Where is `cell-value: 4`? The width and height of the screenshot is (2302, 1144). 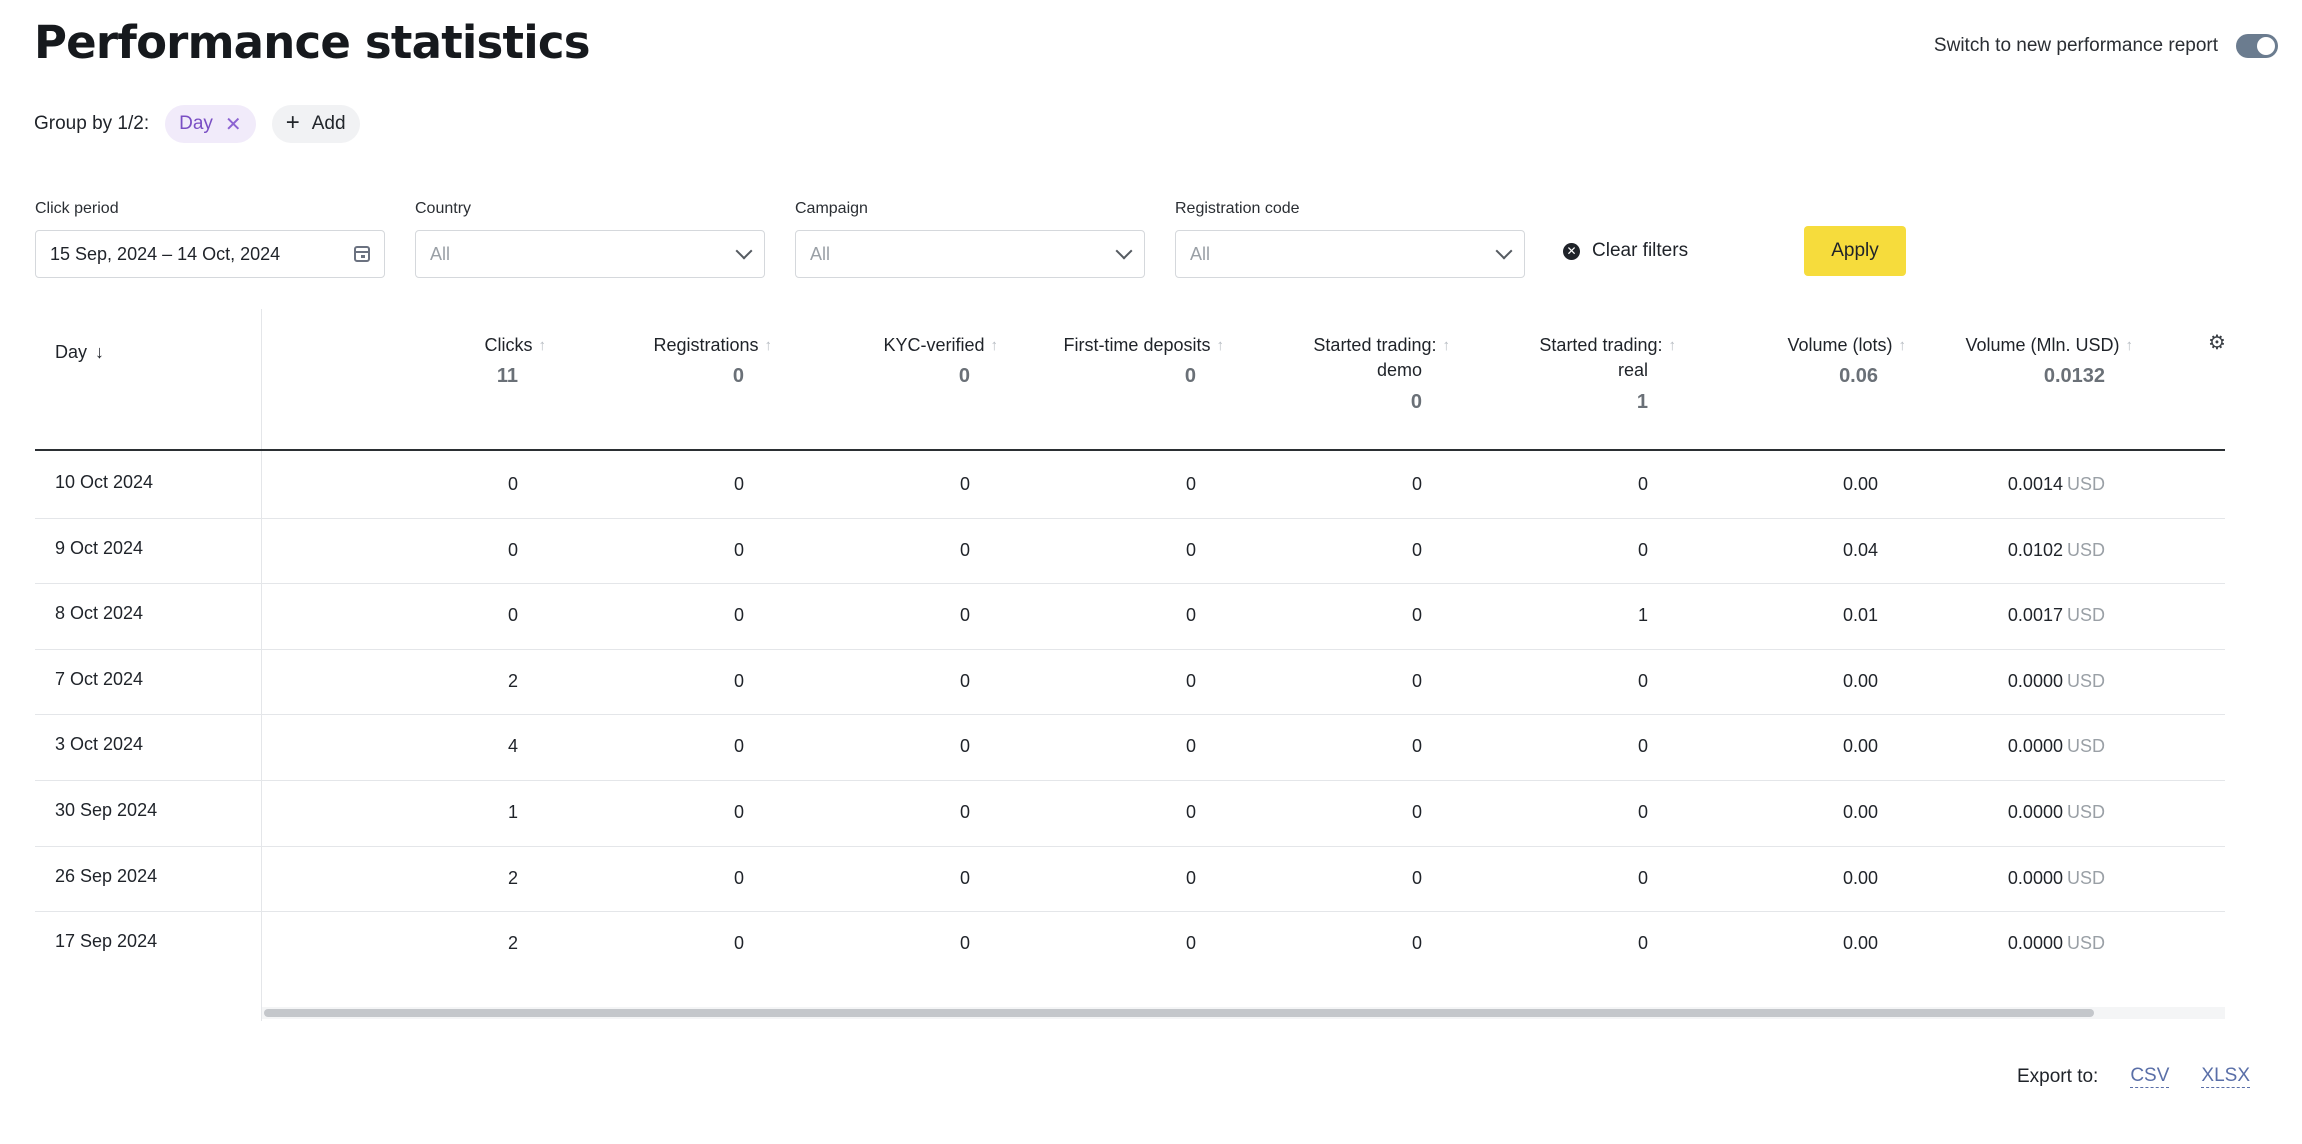 cell-value: 4 is located at coordinates (512, 746).